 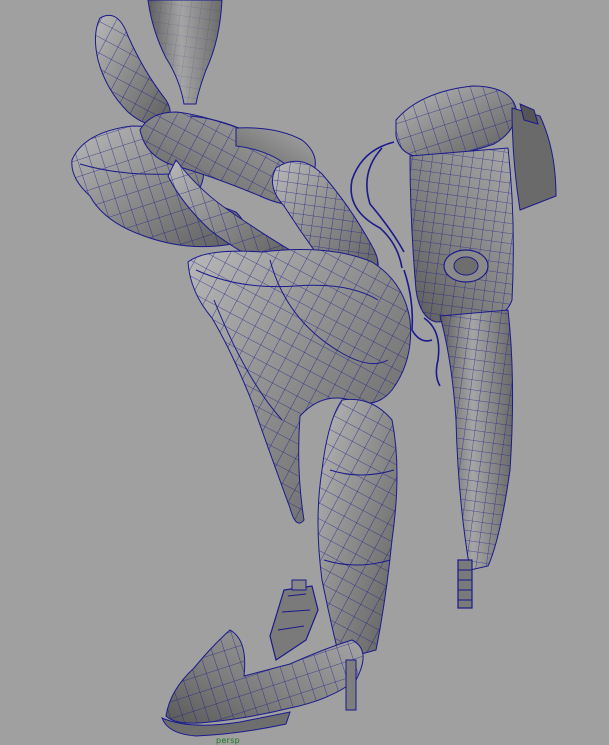 What do you see at coordinates (262, 683) in the screenshot?
I see `mesh-foot` at bounding box center [262, 683].